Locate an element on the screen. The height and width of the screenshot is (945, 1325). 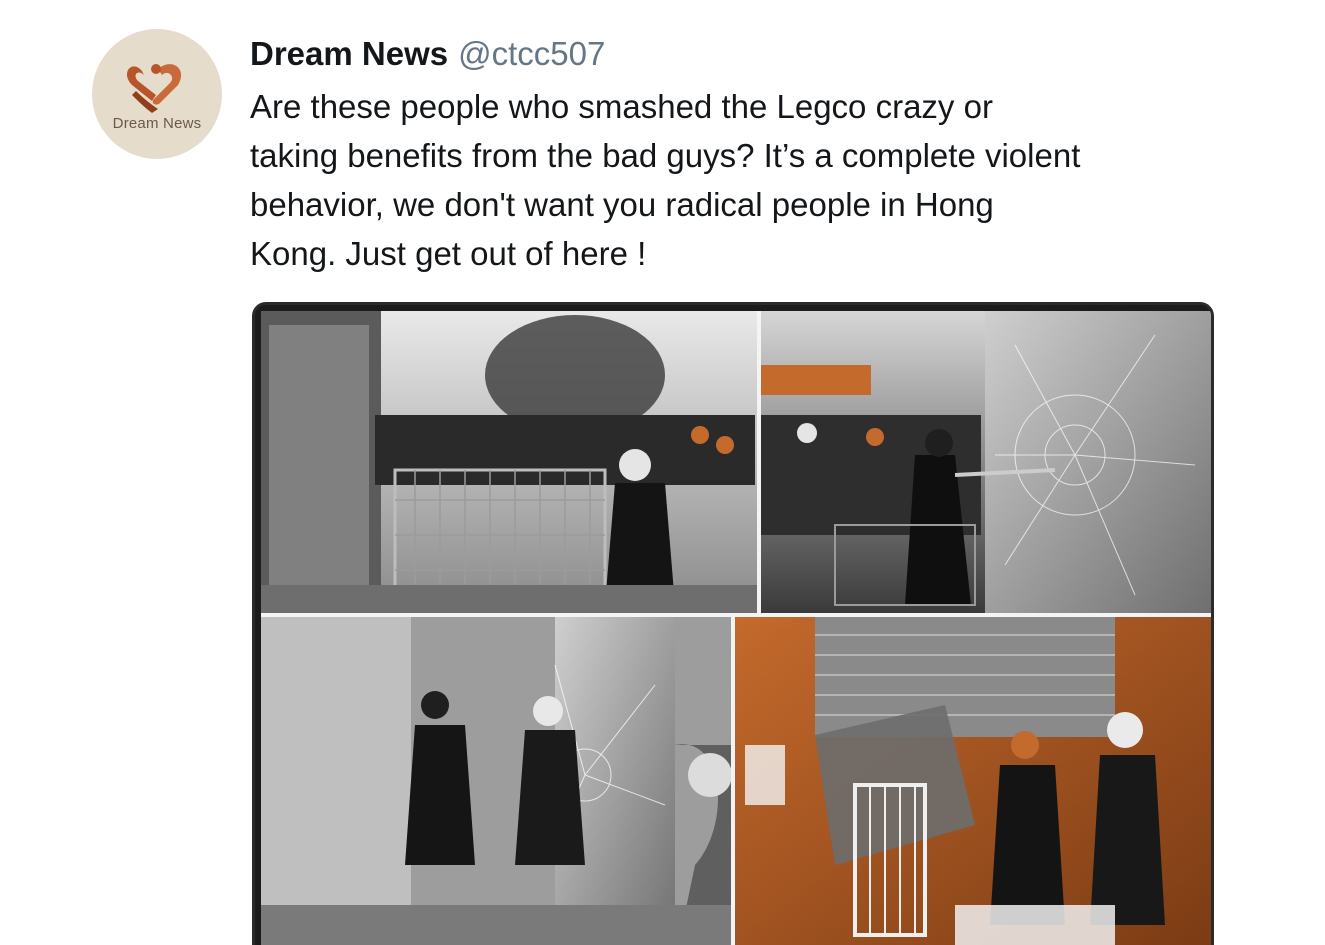
photo-panel-top-left is located at coordinates (509, 462).